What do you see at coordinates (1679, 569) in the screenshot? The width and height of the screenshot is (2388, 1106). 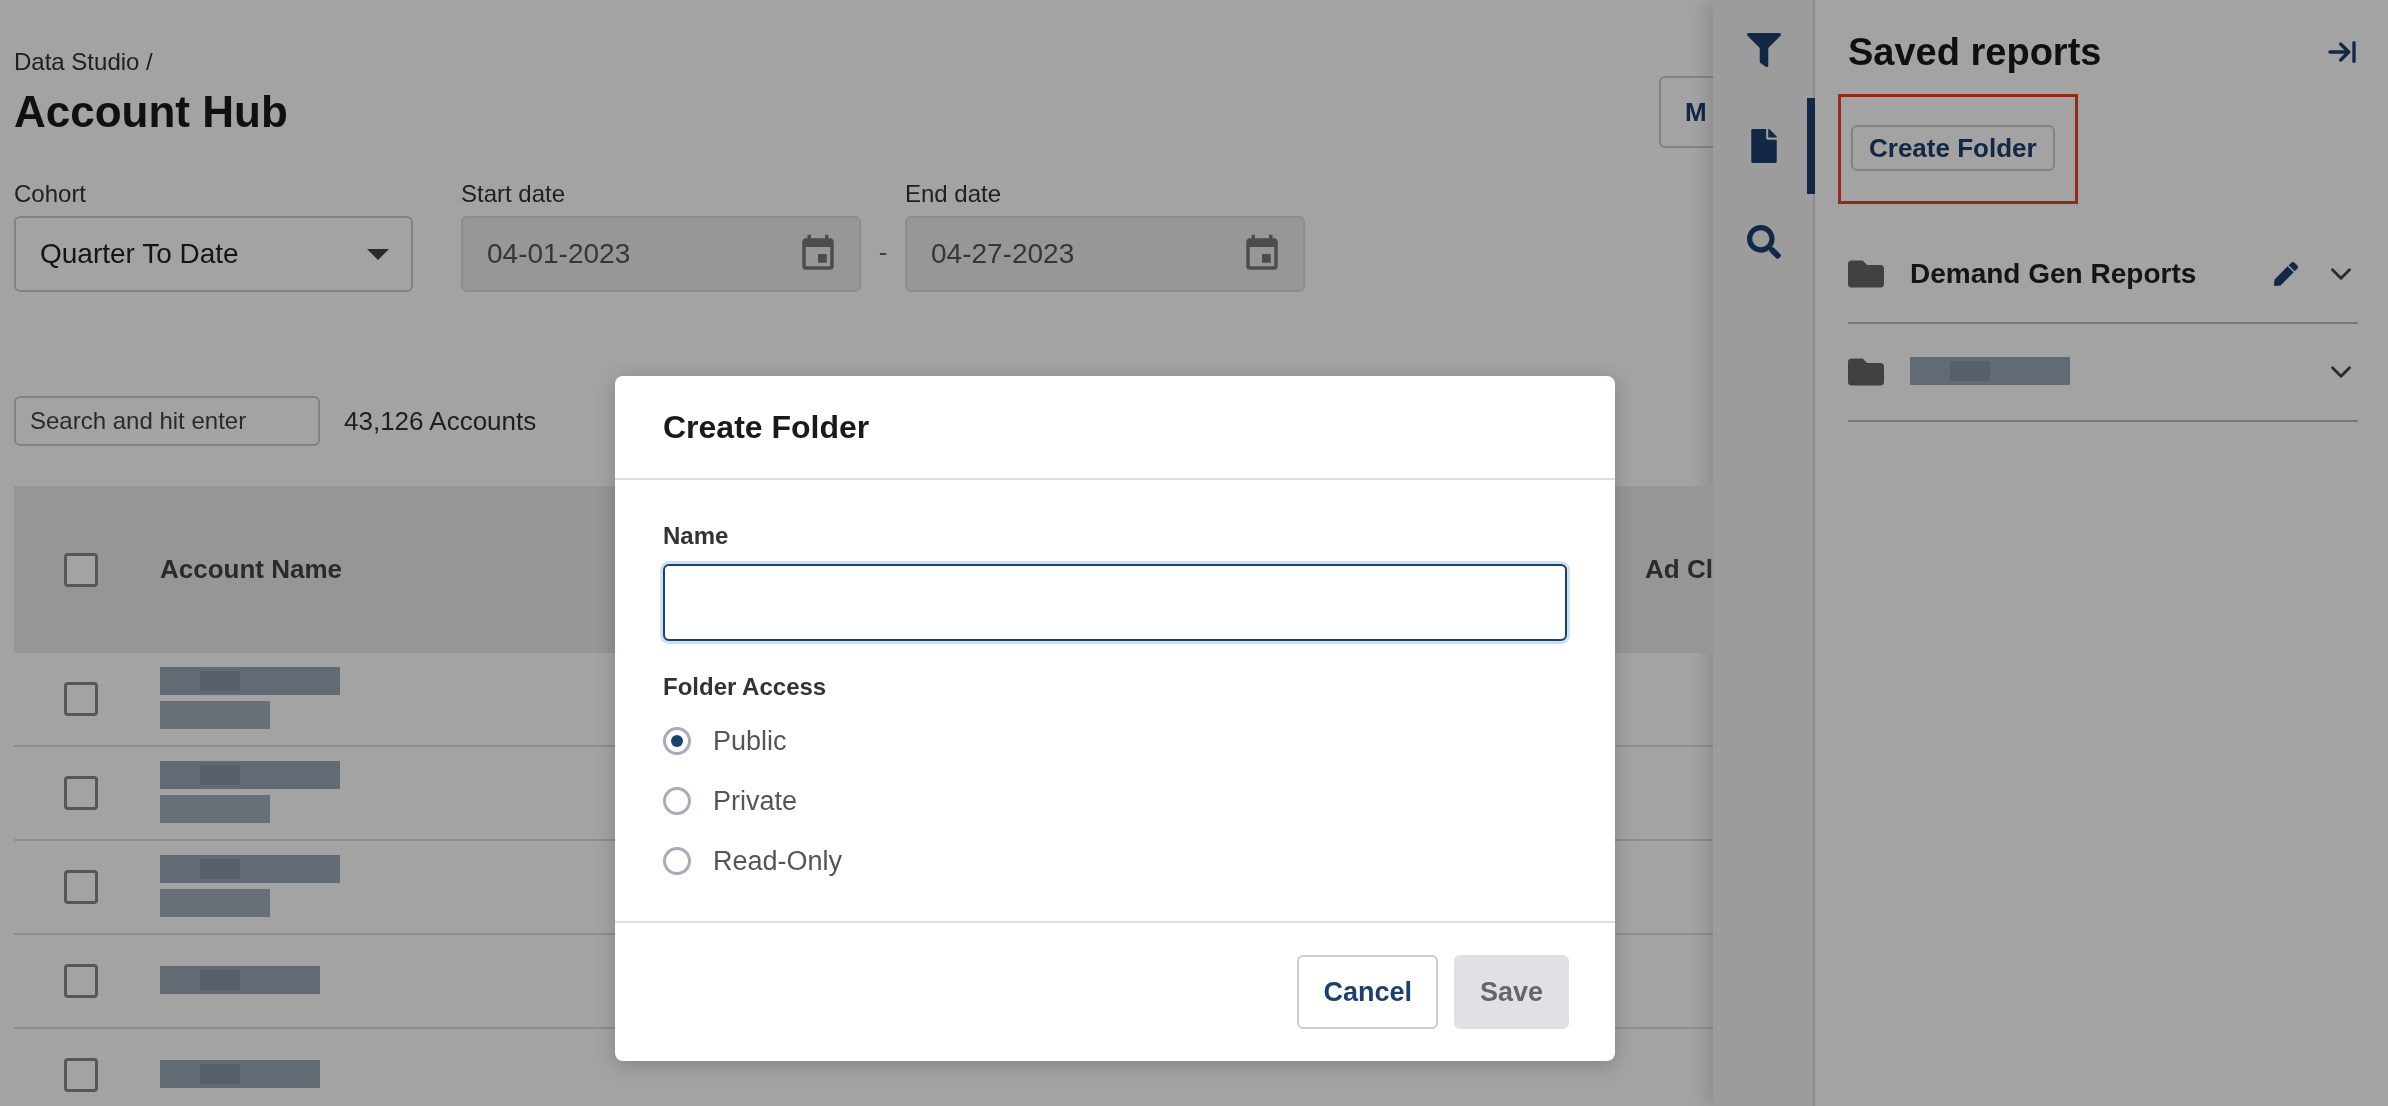 I see `column-header: Ad Cli` at bounding box center [1679, 569].